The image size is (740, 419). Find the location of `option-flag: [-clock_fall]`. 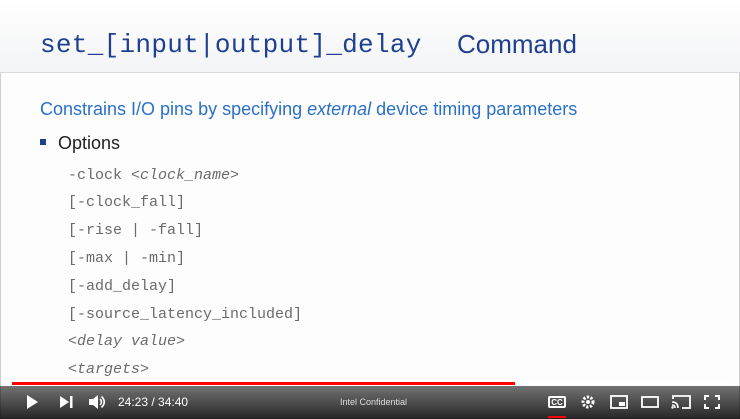

option-flag: [-clock_fall] is located at coordinates (127, 202).